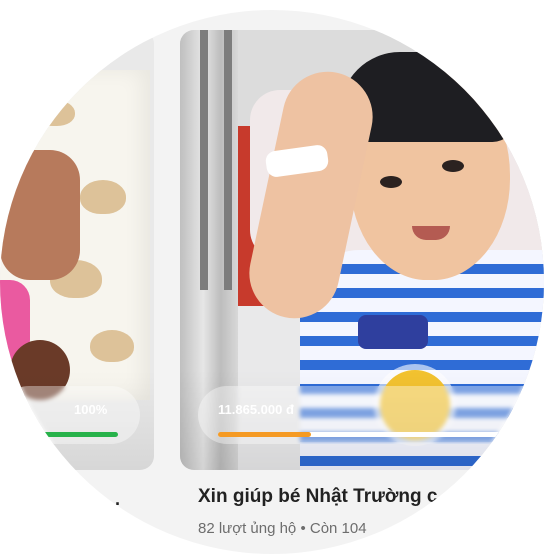 This screenshot has width=544, height=560. I want to click on progress-percent: 100%, so click(91, 409).